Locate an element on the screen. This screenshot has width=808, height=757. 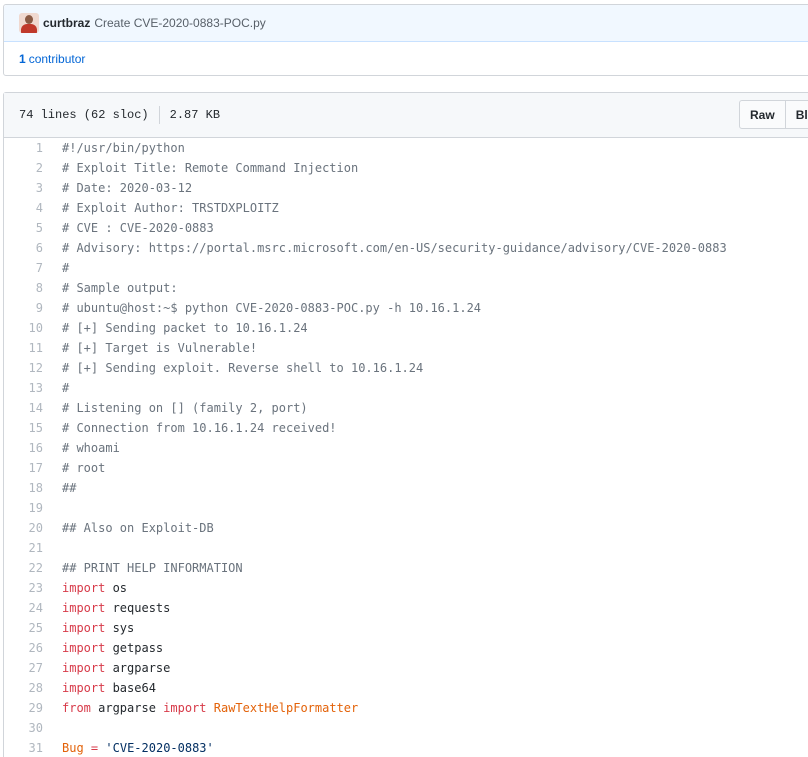
code-line: 8 # Sample output: is located at coordinates (406, 288).